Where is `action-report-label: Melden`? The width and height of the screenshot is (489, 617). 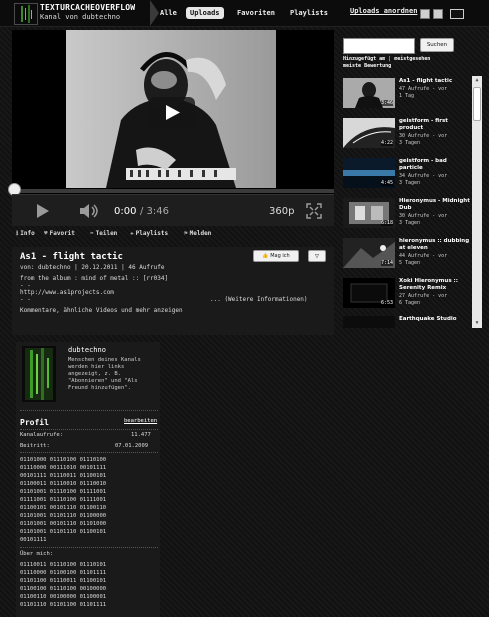
action-report-label: Melden is located at coordinates (200, 233).